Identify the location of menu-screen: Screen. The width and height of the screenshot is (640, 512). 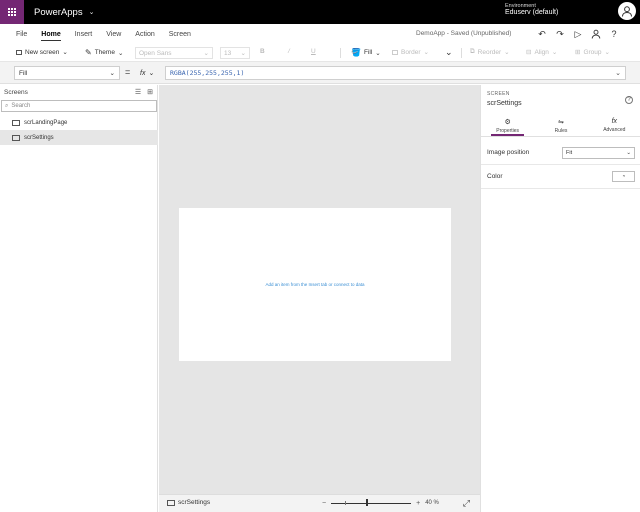
(180, 34).